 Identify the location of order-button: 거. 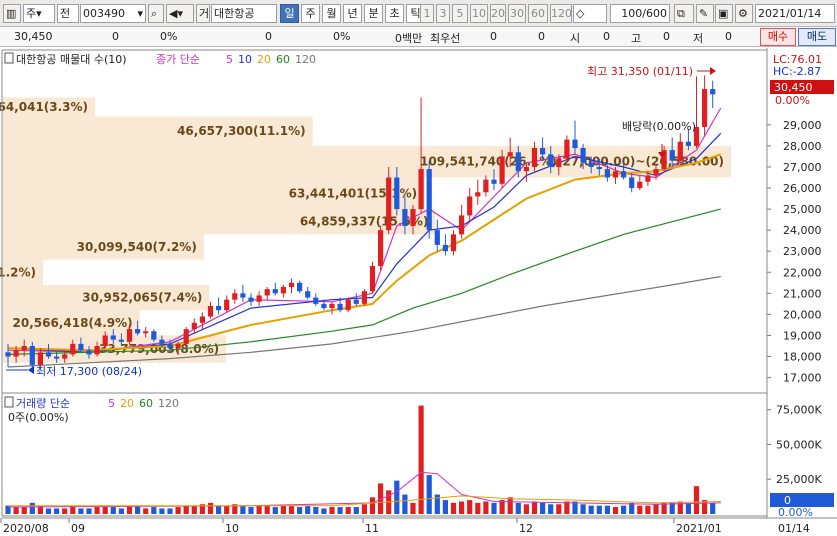
(203, 13).